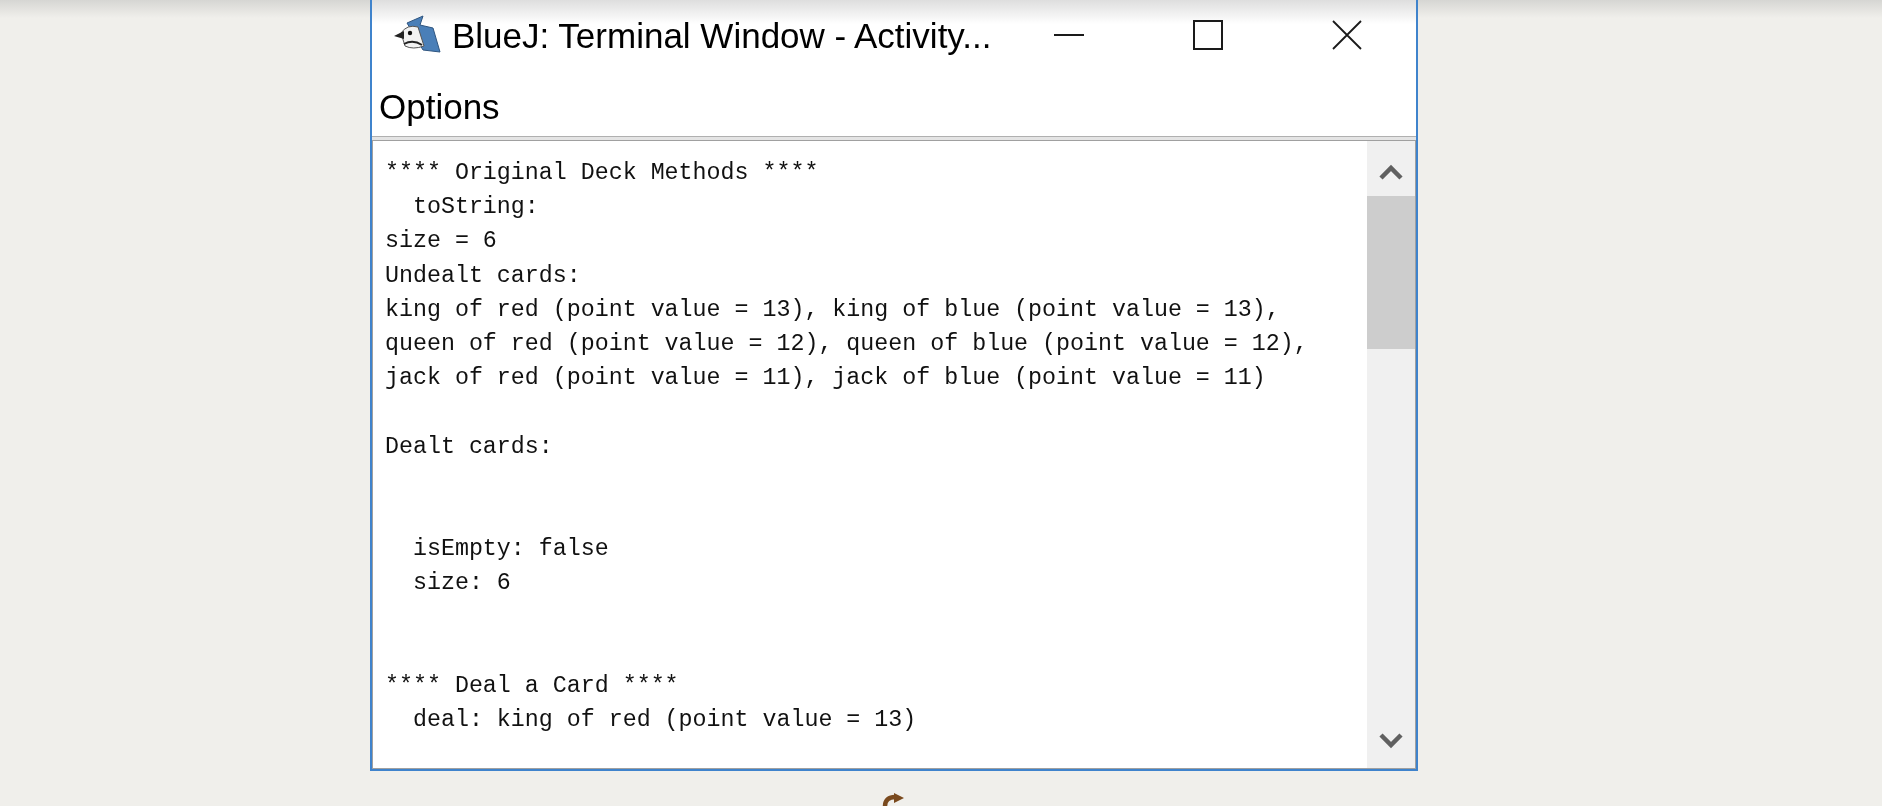  Describe the element at coordinates (469, 446) in the screenshot. I see `output-line: Dealt cards:` at that location.